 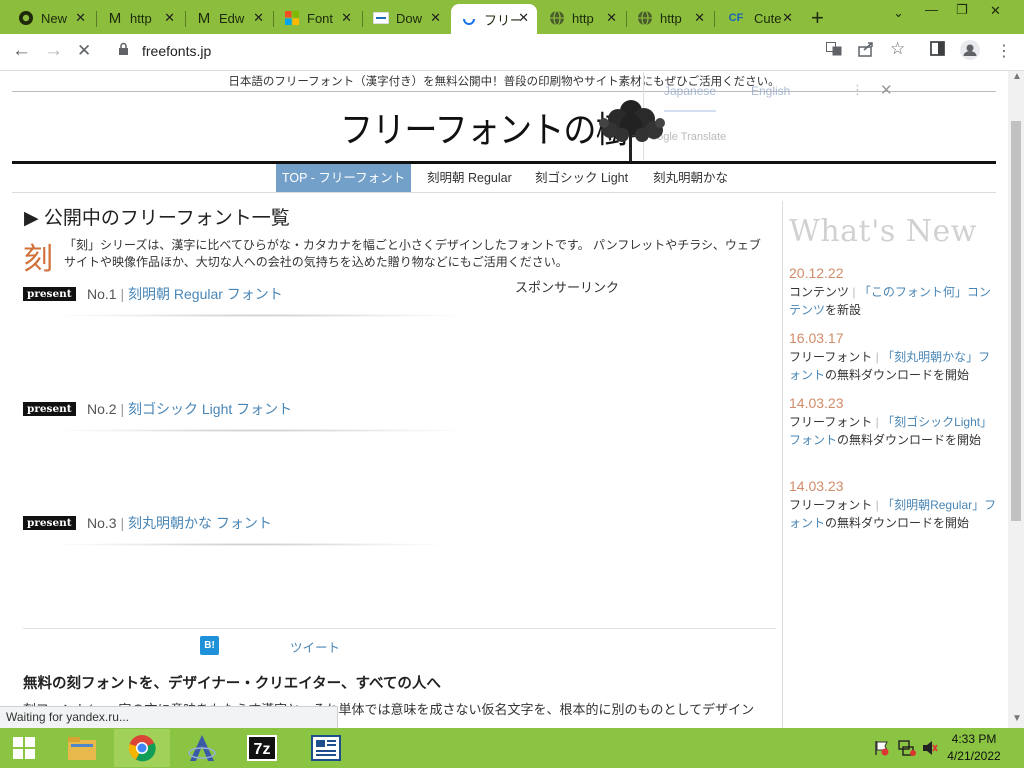 What do you see at coordinates (931, 9) in the screenshot?
I see `minimize-icon: —` at bounding box center [931, 9].